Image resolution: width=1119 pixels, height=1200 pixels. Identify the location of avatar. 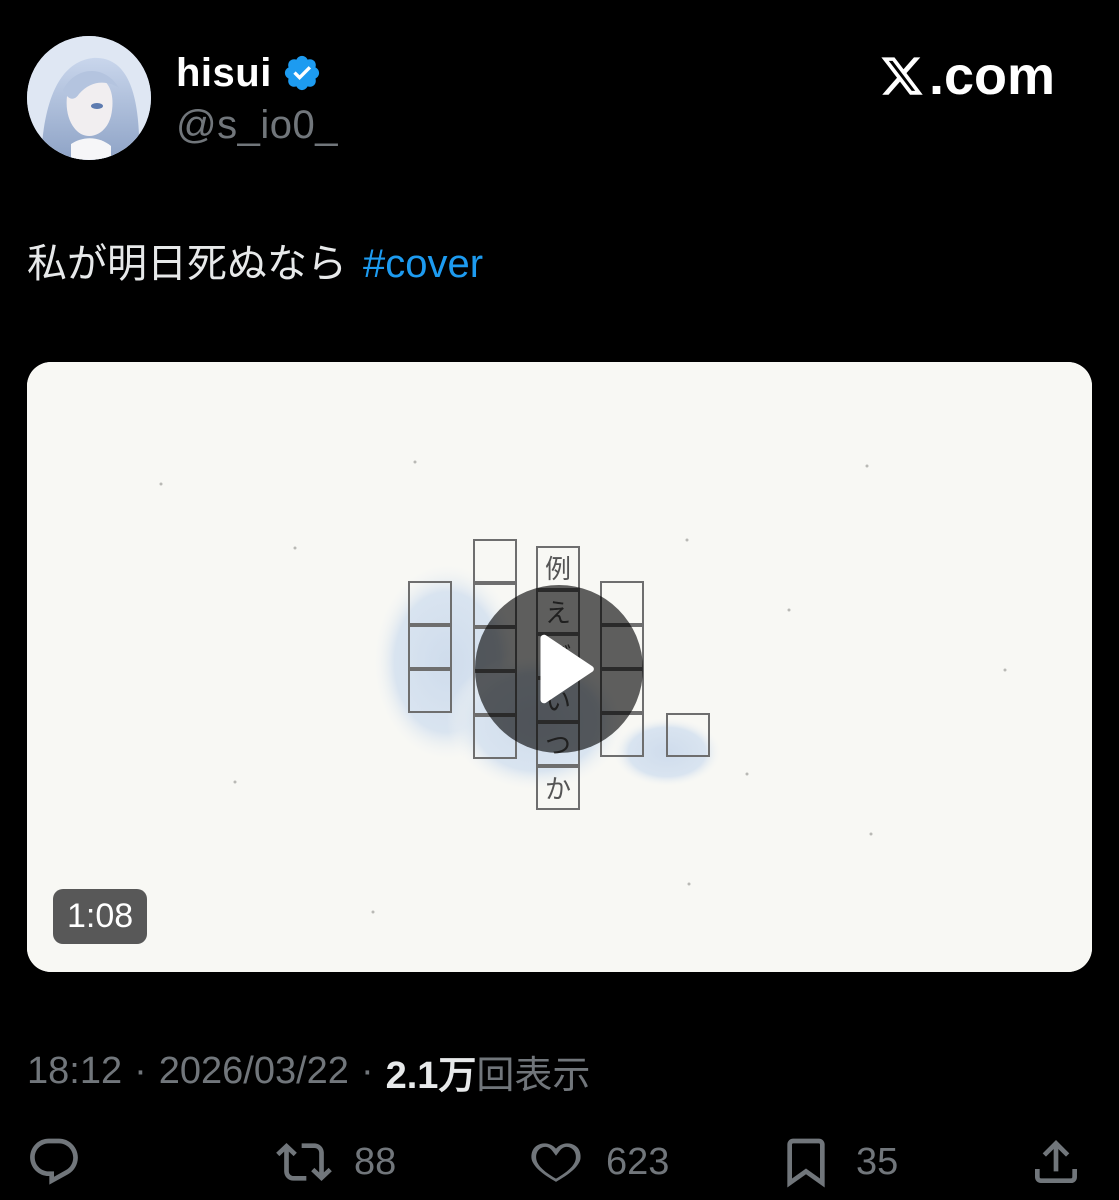
(89, 98).